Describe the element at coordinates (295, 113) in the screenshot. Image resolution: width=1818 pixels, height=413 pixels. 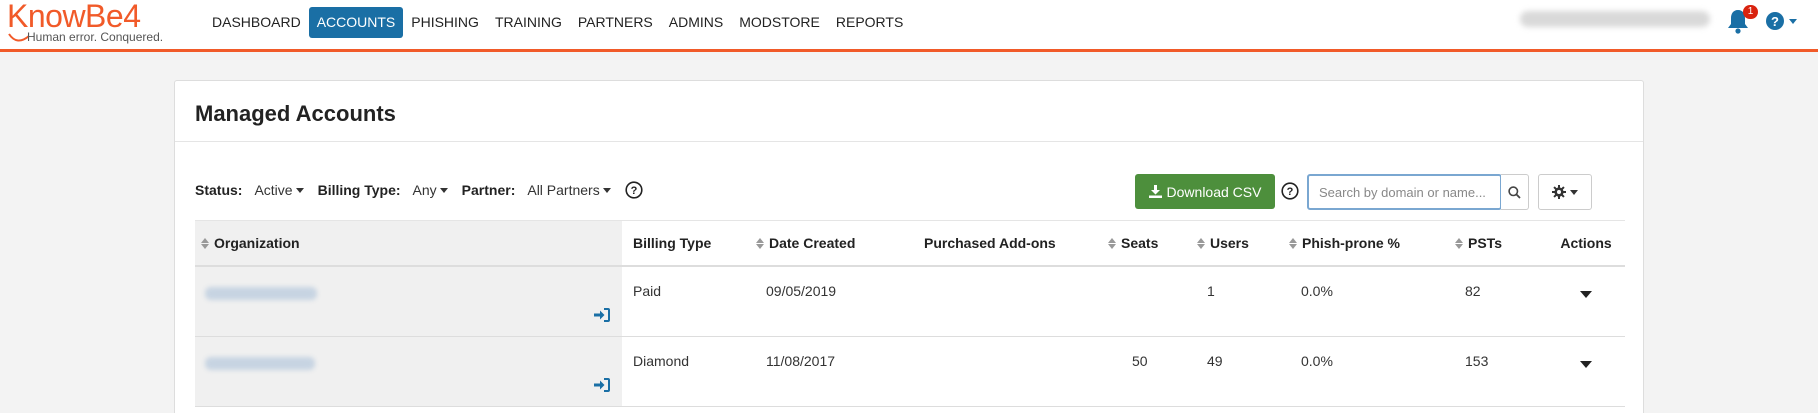
I see `page-title: Managed Accounts` at that location.